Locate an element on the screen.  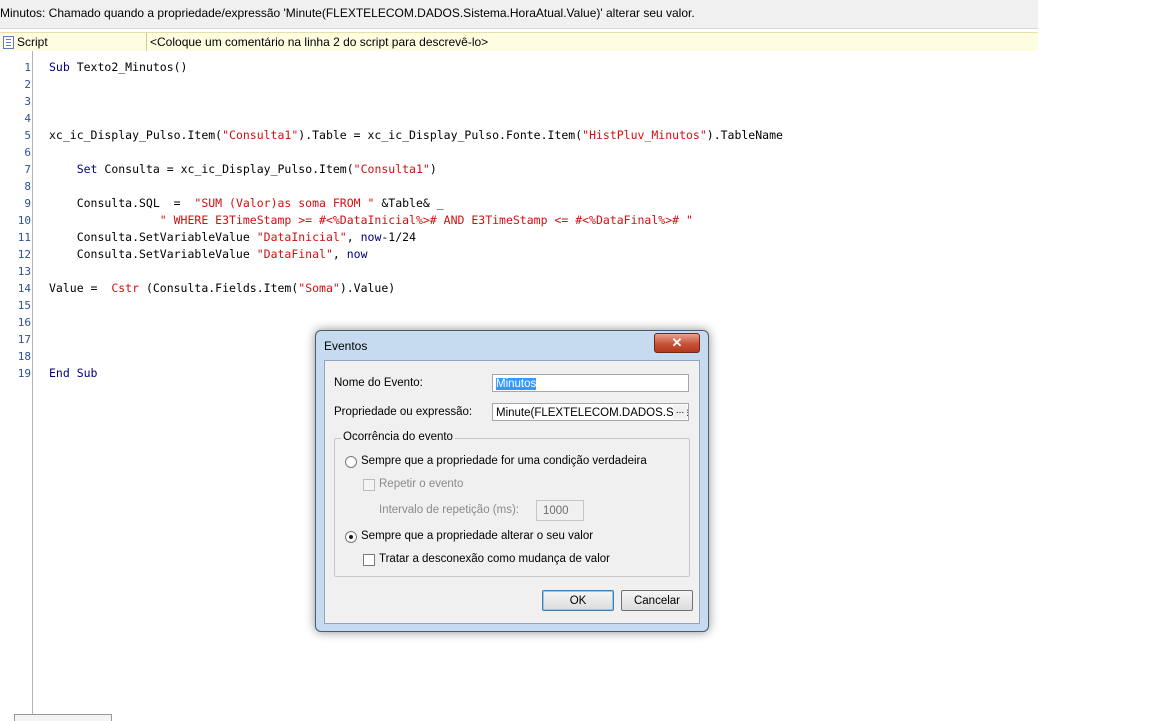
code-string: "Soma" is located at coordinates (319, 288).